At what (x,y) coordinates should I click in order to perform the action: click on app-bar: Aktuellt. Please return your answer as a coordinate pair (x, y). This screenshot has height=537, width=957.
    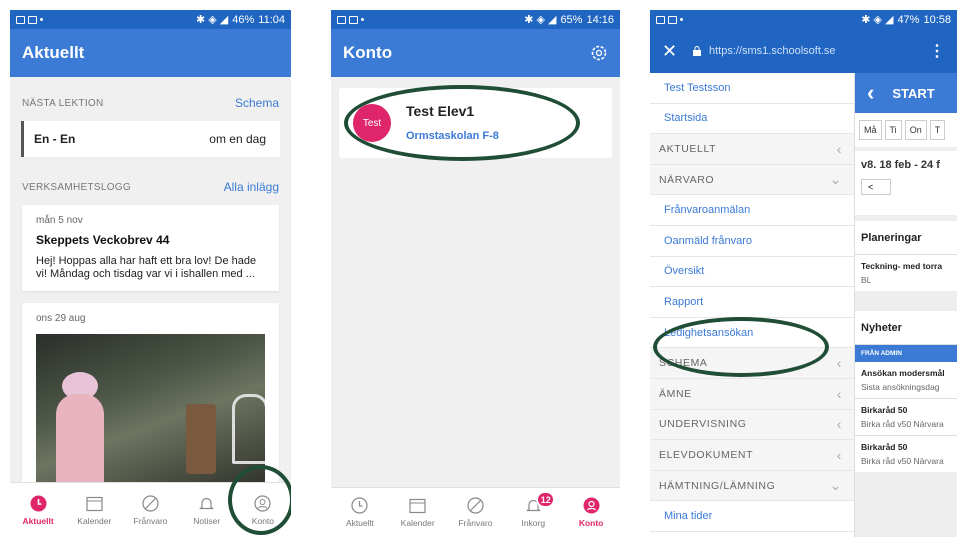
    Looking at the image, I should click on (150, 53).